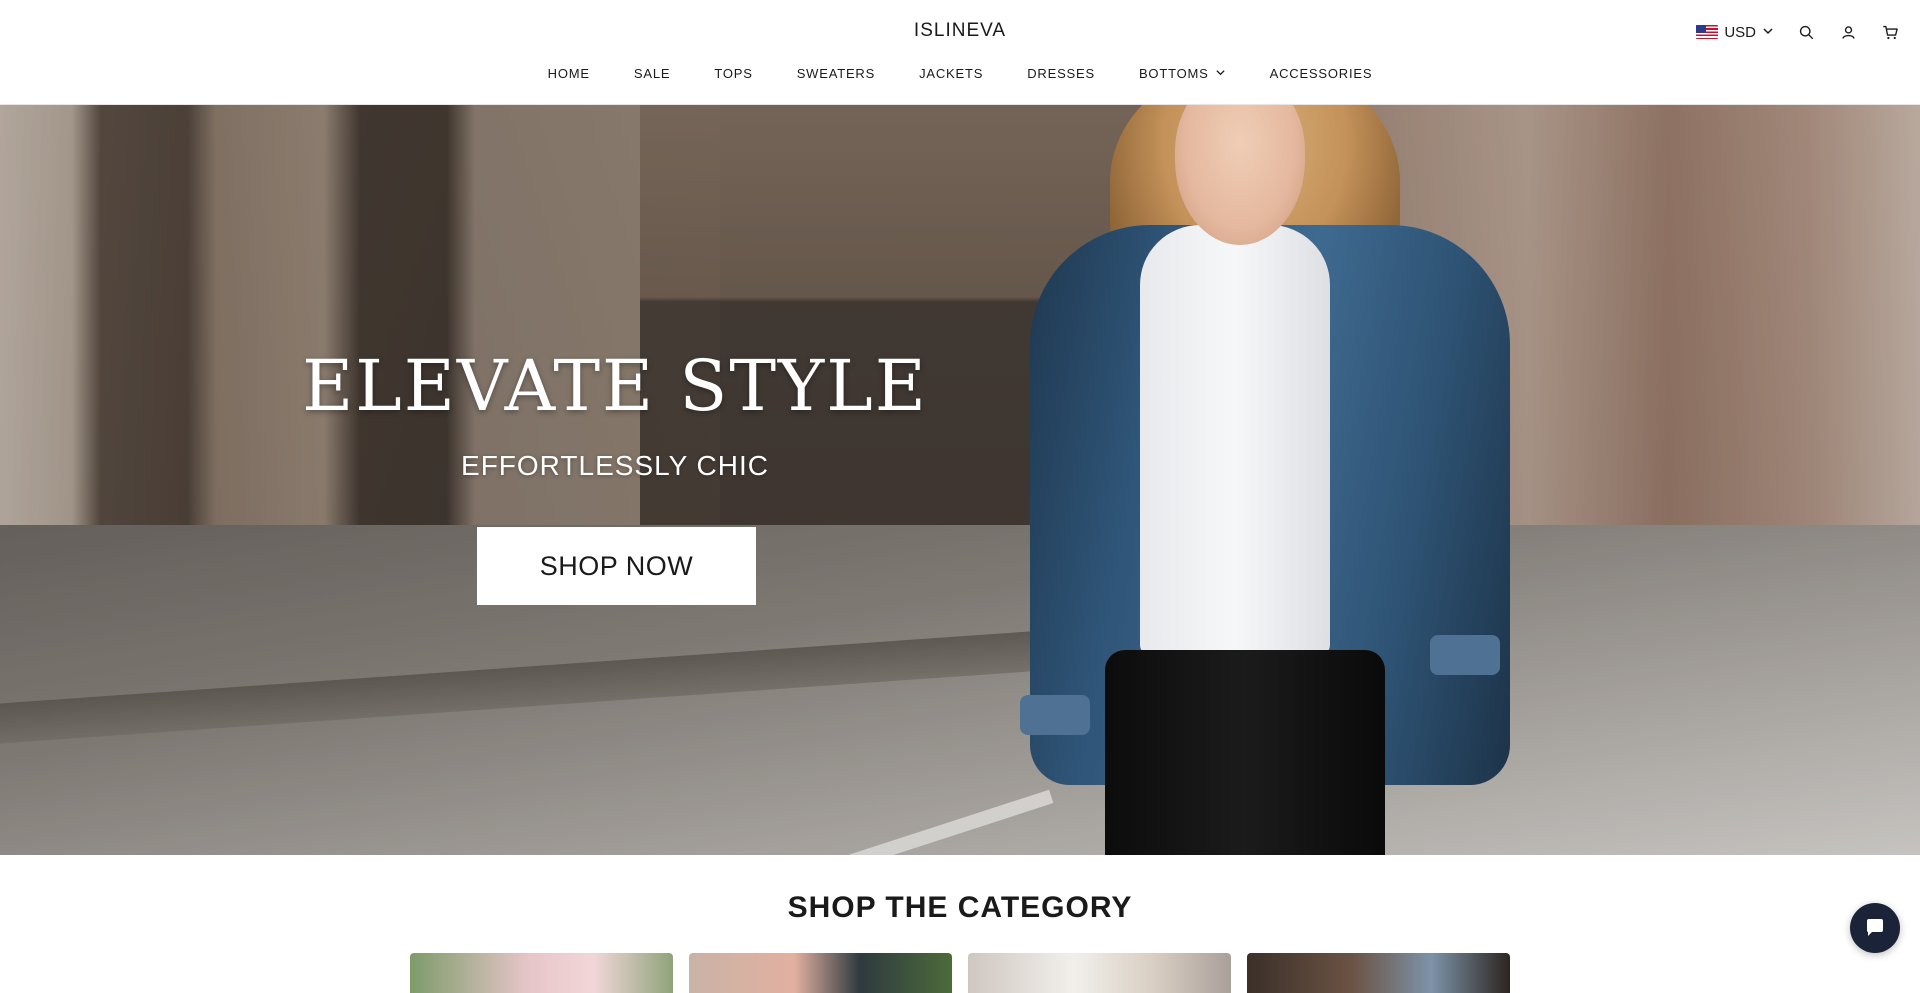  What do you see at coordinates (1173, 73) in the screenshot?
I see `nav-item-bottoms-label: BOTTOMS` at bounding box center [1173, 73].